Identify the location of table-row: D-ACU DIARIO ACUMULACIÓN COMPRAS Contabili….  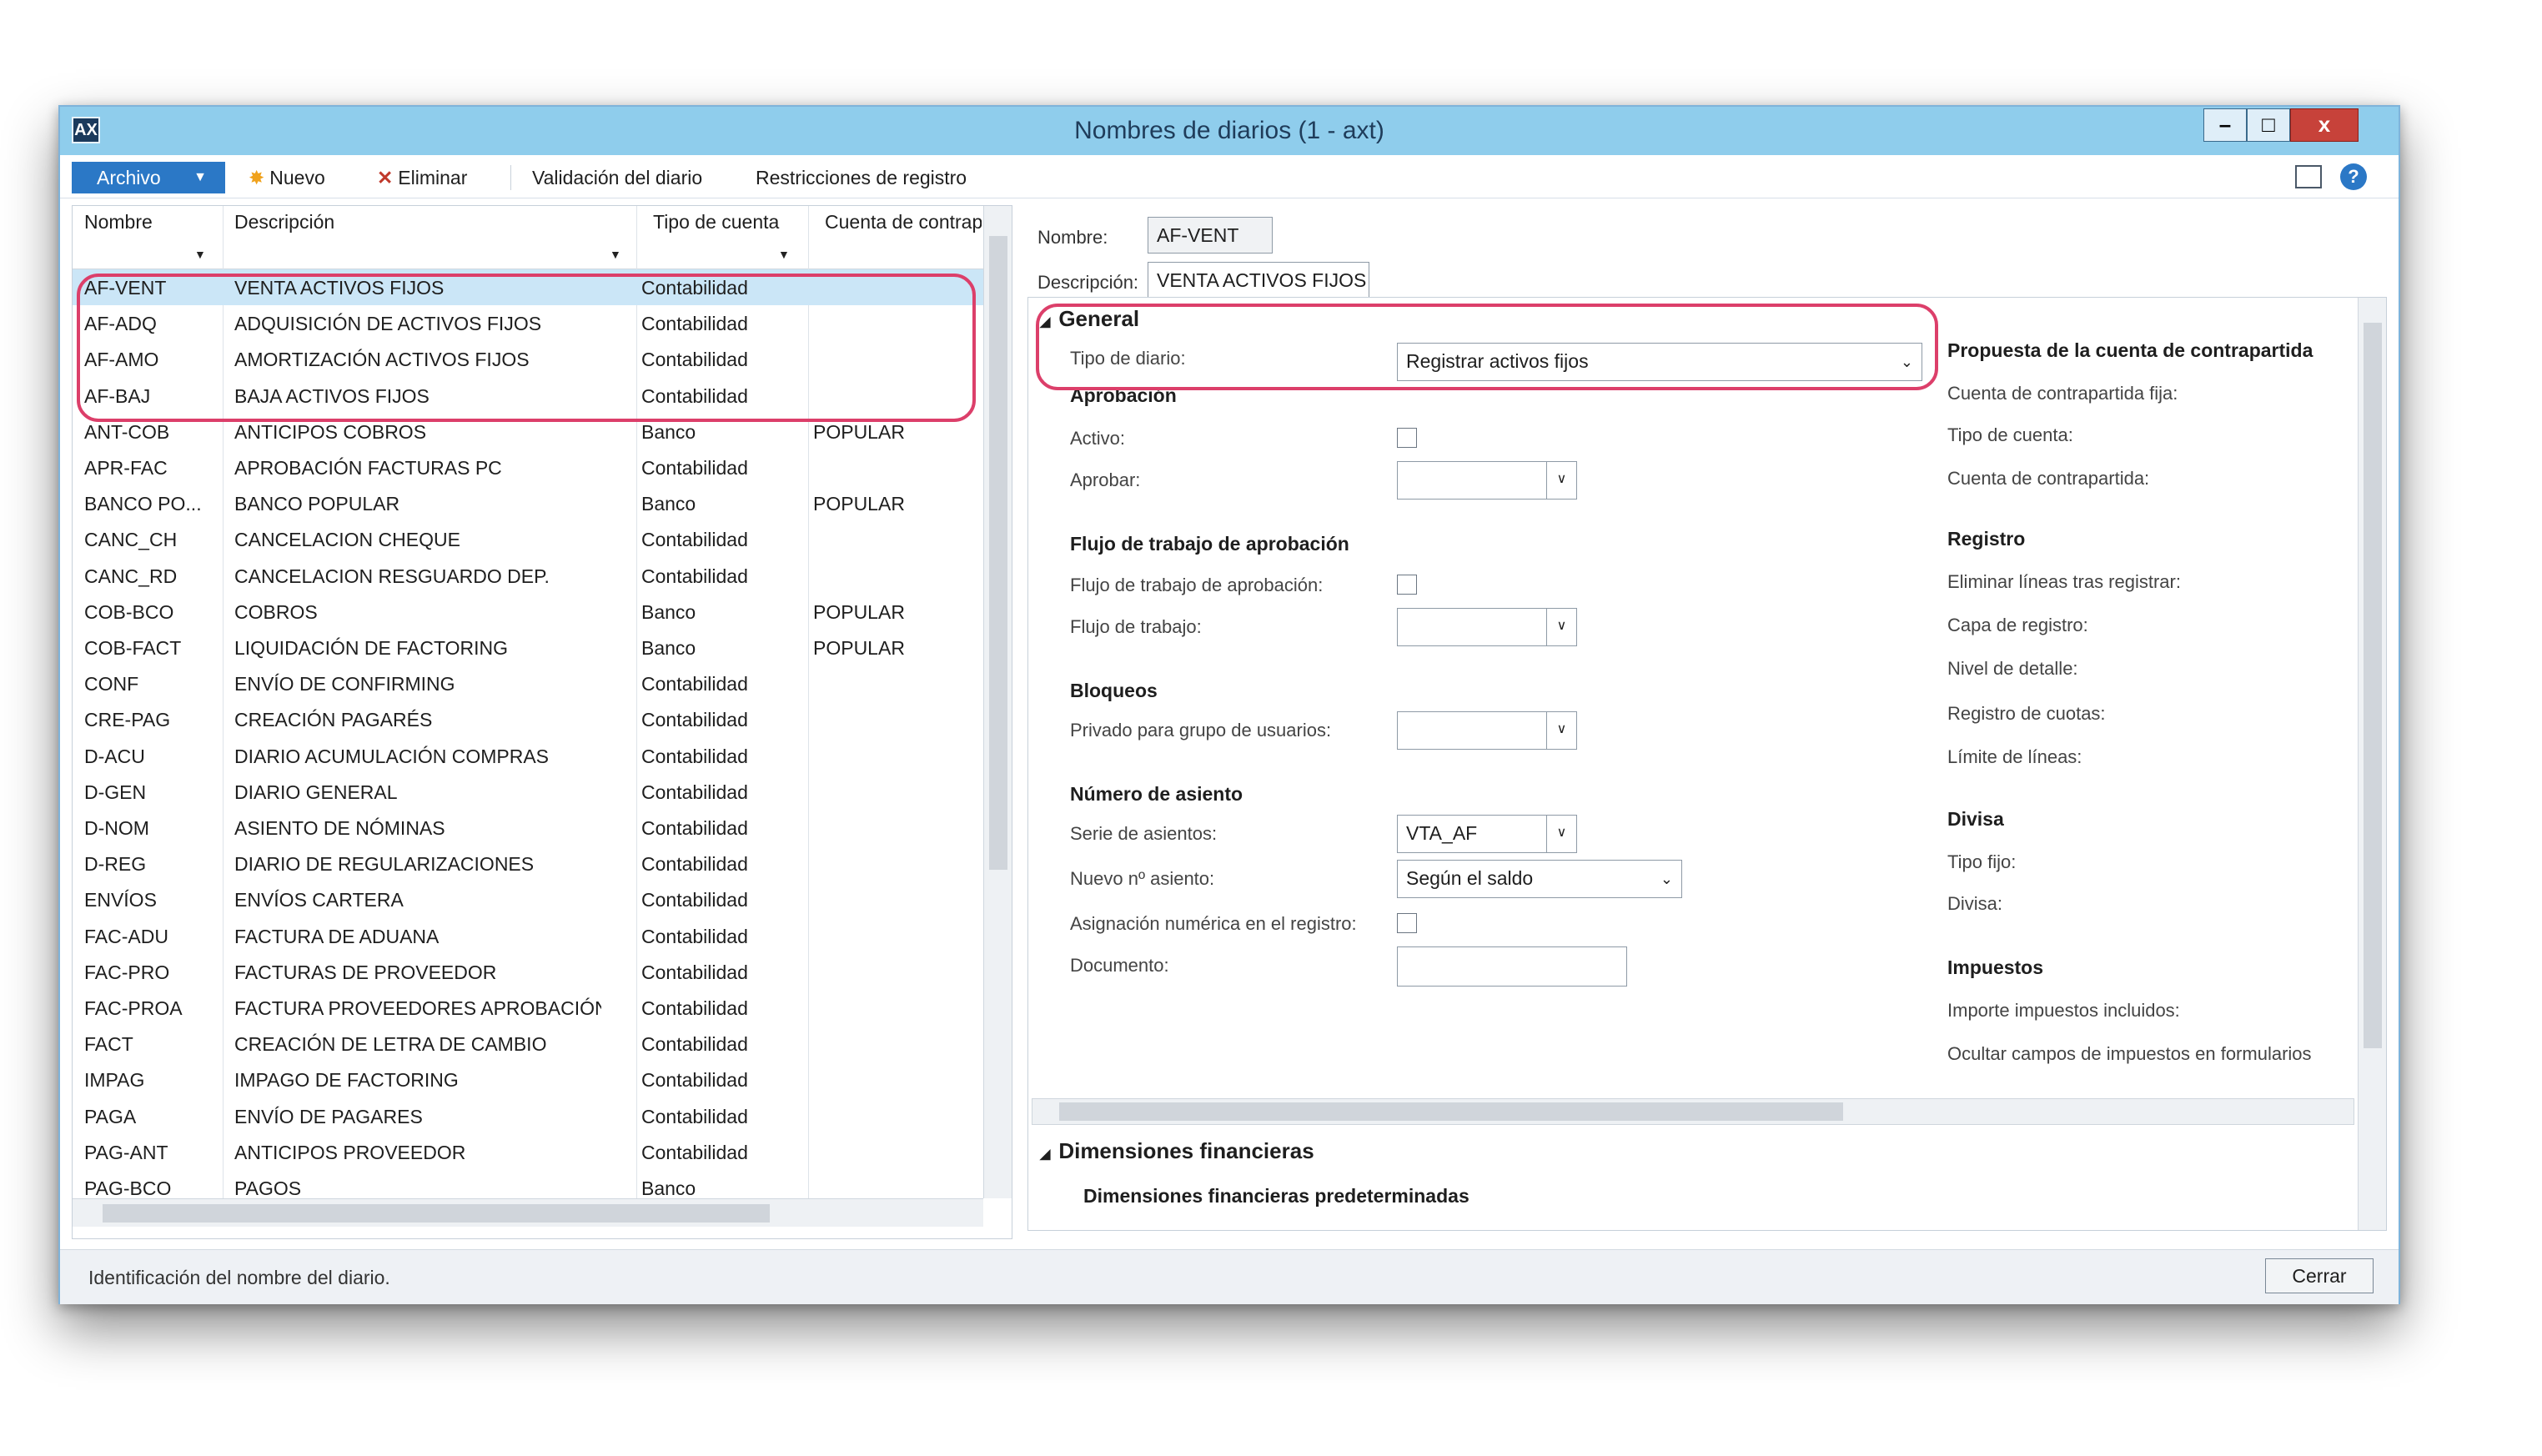
(528, 756).